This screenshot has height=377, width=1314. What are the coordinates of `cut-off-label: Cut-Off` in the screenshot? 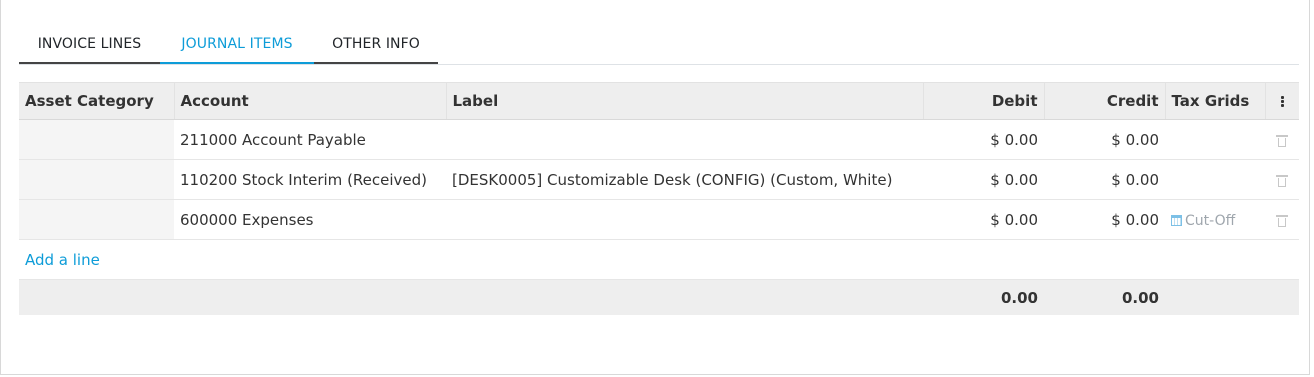 It's located at (1210, 220).